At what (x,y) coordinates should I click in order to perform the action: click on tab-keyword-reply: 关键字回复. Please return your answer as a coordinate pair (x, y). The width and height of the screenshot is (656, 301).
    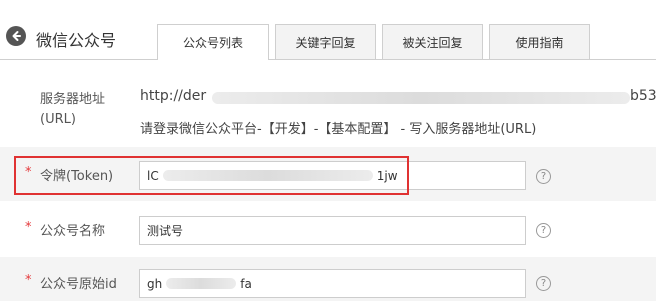
    Looking at the image, I should click on (325, 41).